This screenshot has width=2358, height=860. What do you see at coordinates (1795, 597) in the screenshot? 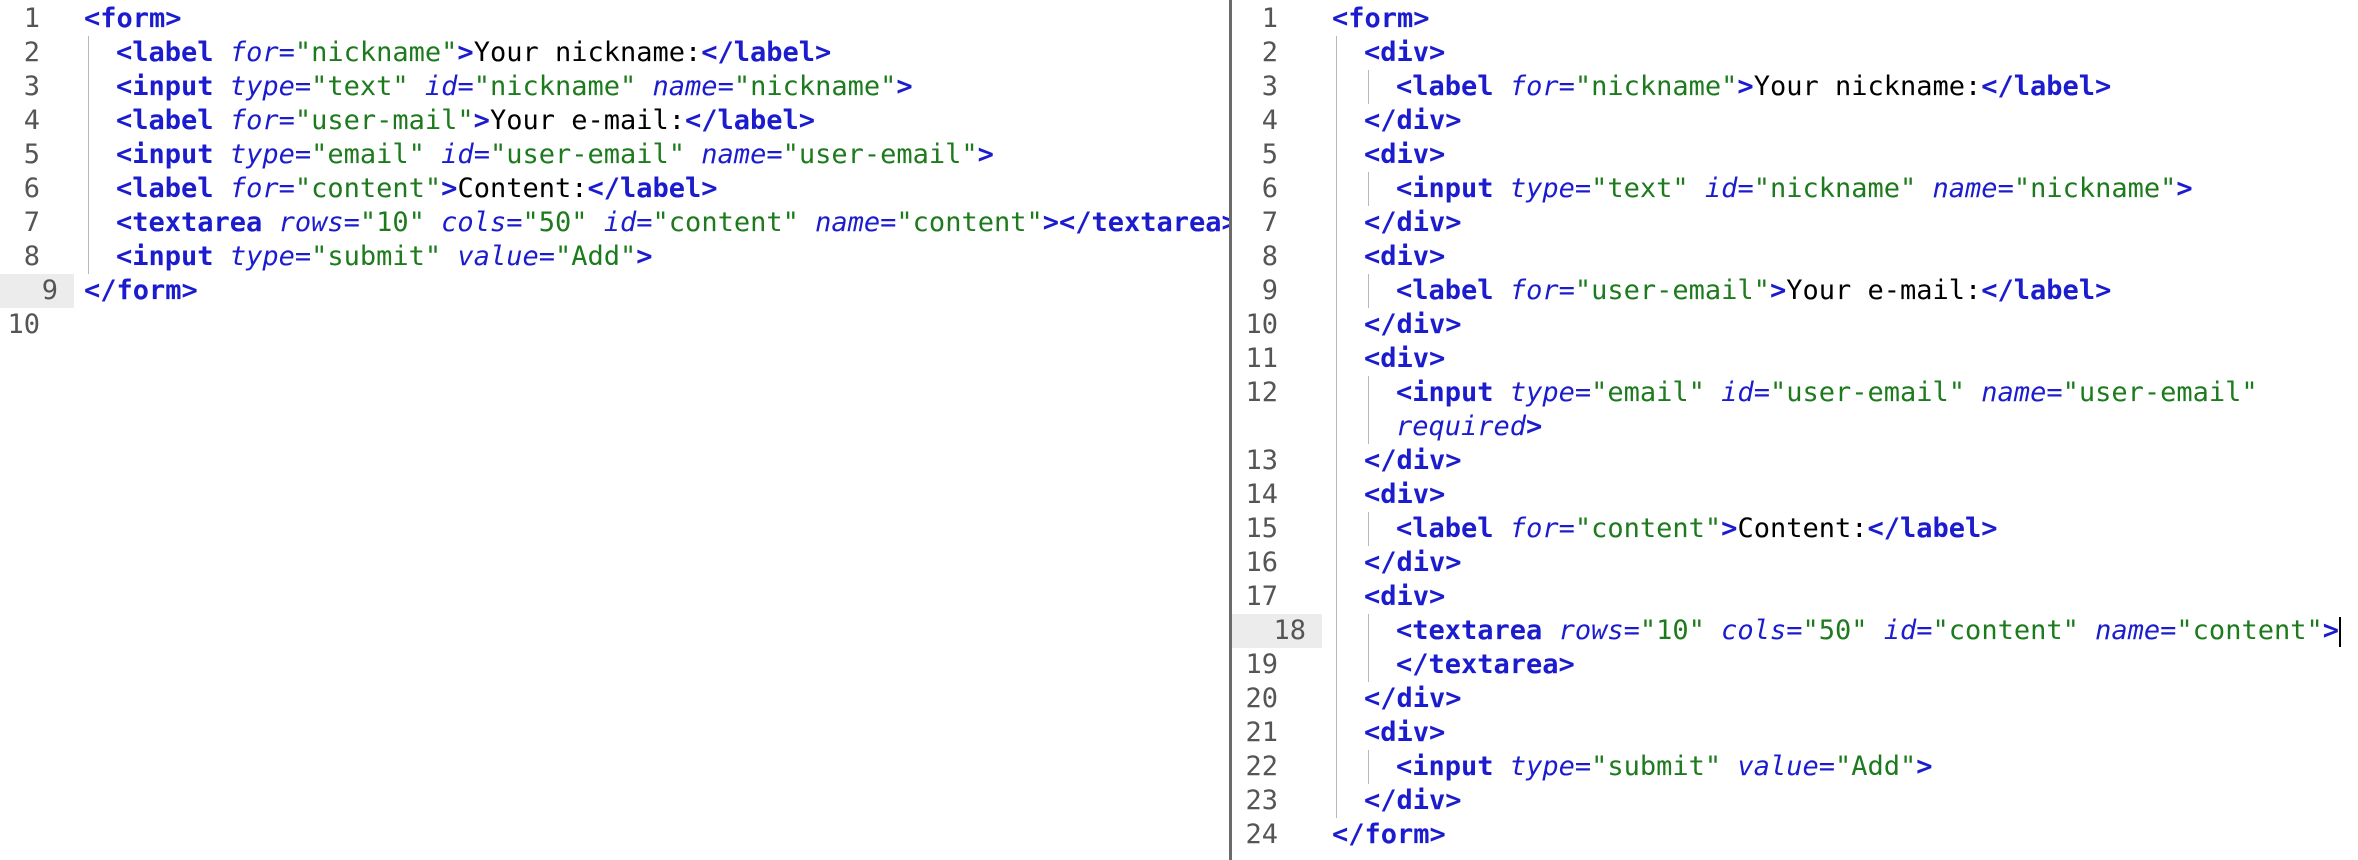
I see `code-line: 17 <div>` at bounding box center [1795, 597].